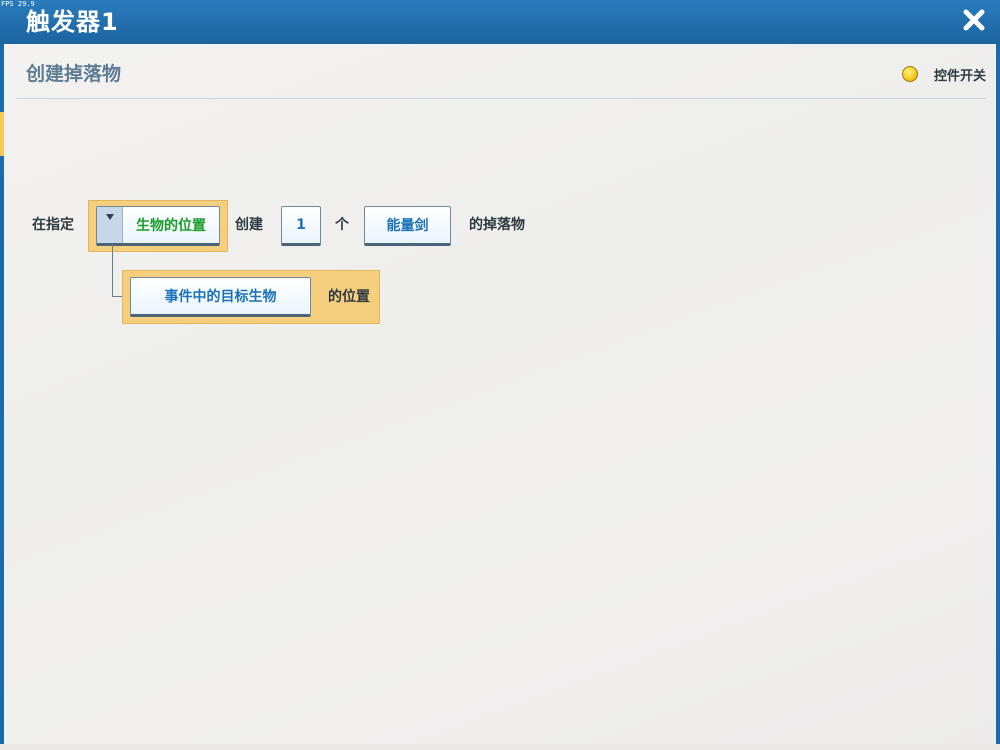 The height and width of the screenshot is (750, 1000). I want to click on toggle-label: 控件开关, so click(959, 76).